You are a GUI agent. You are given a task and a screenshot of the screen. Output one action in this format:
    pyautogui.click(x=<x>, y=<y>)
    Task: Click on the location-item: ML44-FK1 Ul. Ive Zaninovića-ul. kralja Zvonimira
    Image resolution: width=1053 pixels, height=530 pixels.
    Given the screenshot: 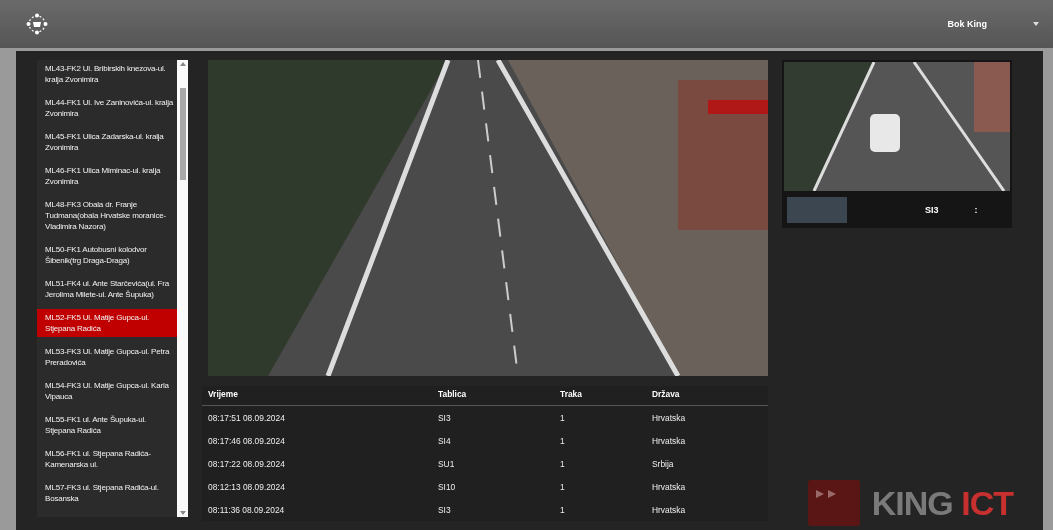 What is the action you would take?
    pyautogui.click(x=107, y=108)
    